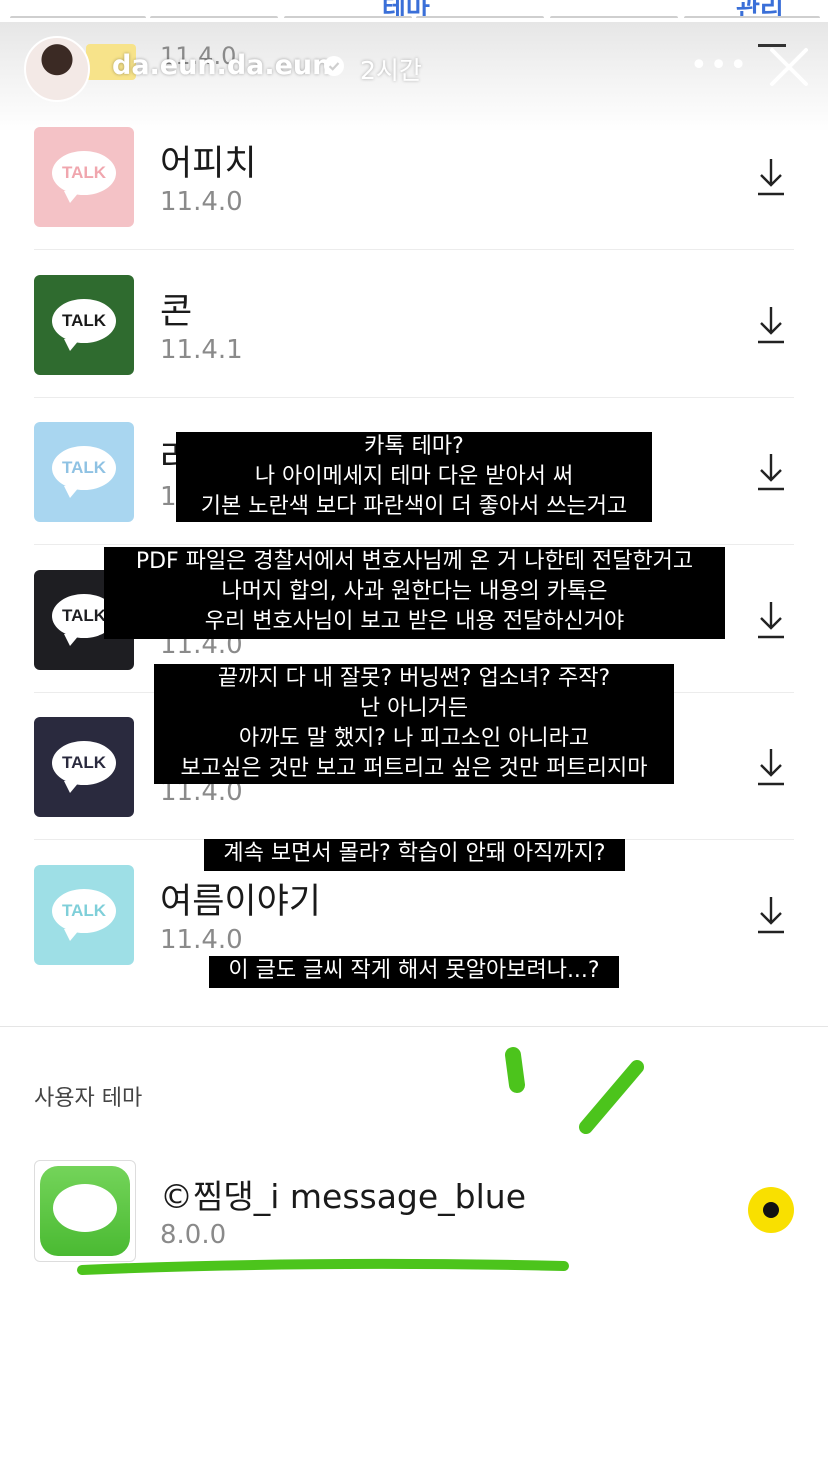 Image resolution: width=828 pixels, height=1463 pixels. What do you see at coordinates (789, 67) in the screenshot?
I see `close-icon` at bounding box center [789, 67].